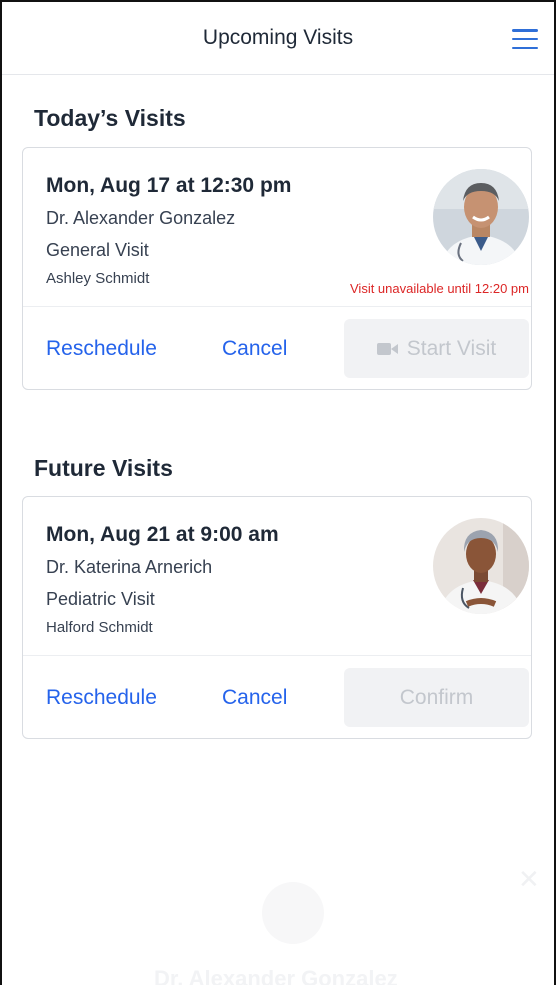 The width and height of the screenshot is (556, 985). Describe the element at coordinates (529, 879) in the screenshot. I see `close-icon: ✕` at that location.